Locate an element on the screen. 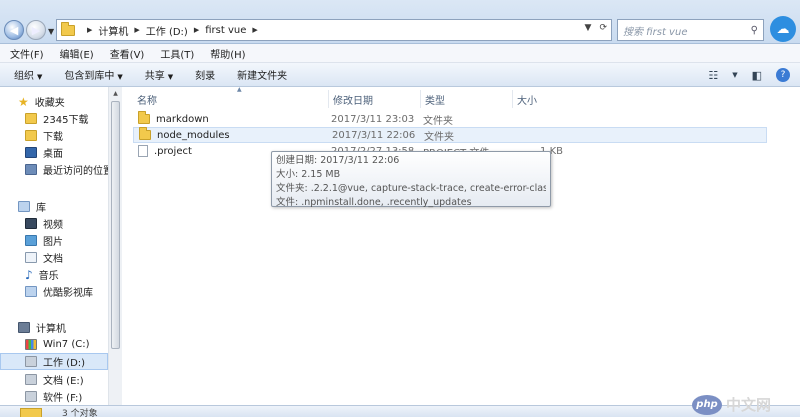 This screenshot has height=417, width=800. menu-tools: 工具(T) is located at coordinates (177, 53).